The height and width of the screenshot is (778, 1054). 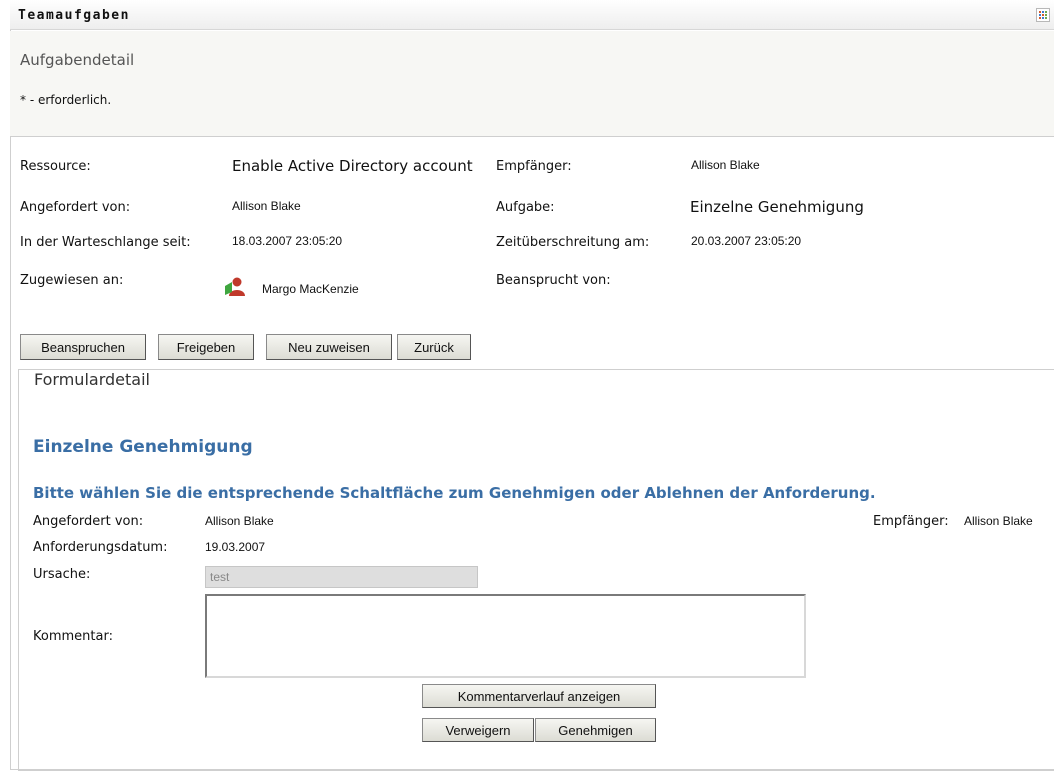 I want to click on requested-by-label: Angefordert von:, so click(x=75, y=207).